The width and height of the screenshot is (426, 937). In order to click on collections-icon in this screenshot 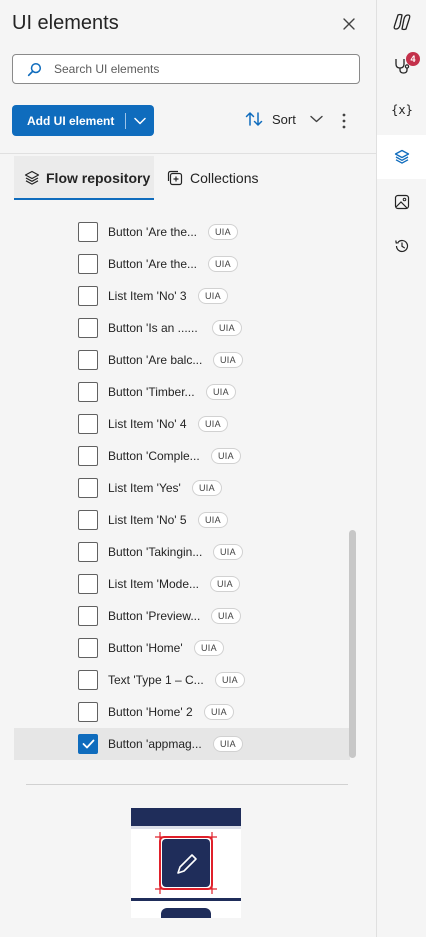, I will do `click(175, 178)`.